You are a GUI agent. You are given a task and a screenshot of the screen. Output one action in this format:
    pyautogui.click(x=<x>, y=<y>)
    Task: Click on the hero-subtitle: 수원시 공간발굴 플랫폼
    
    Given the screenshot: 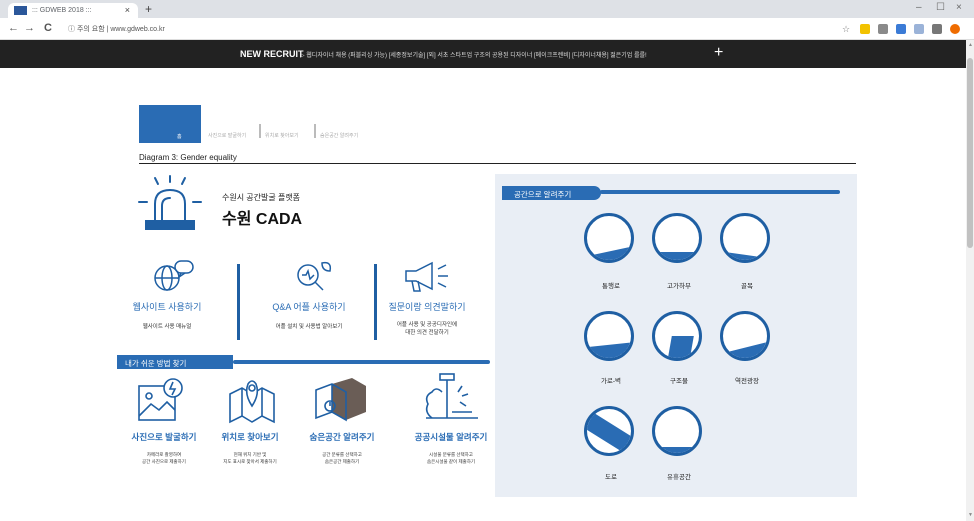 What is the action you would take?
    pyautogui.click(x=261, y=197)
    